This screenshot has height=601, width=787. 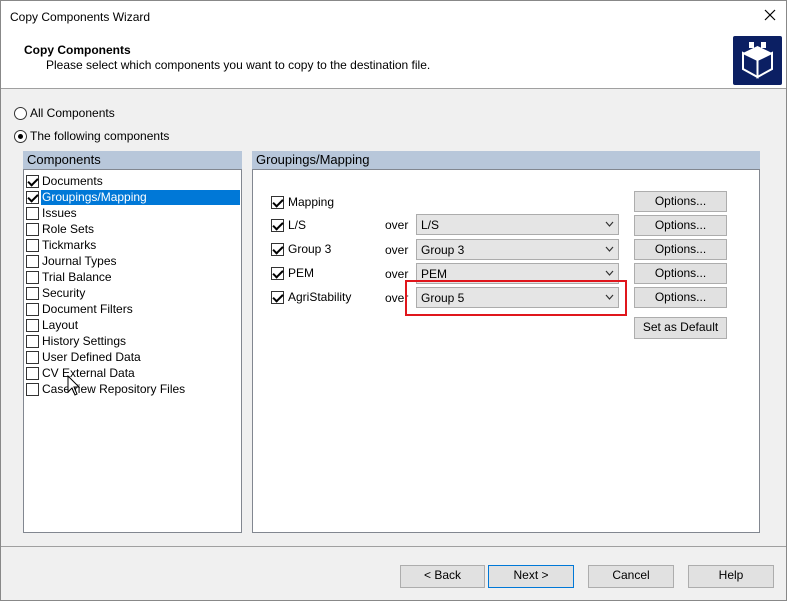 I want to click on component-label: Issues, so click(x=59, y=212).